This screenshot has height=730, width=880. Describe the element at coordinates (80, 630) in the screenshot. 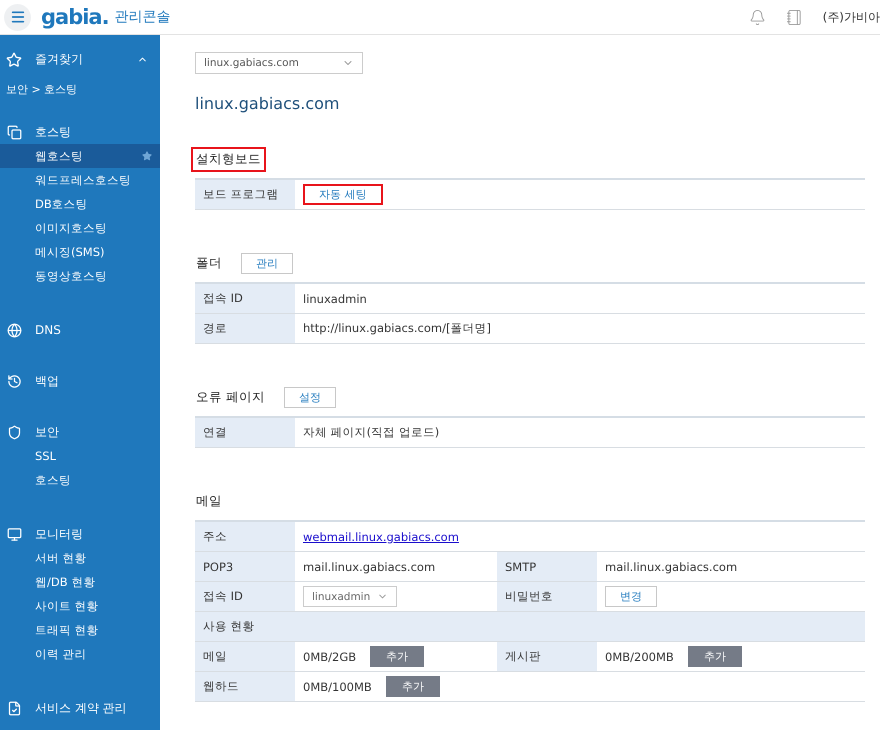

I see `sidebar-item: 트래픽 현황` at that location.